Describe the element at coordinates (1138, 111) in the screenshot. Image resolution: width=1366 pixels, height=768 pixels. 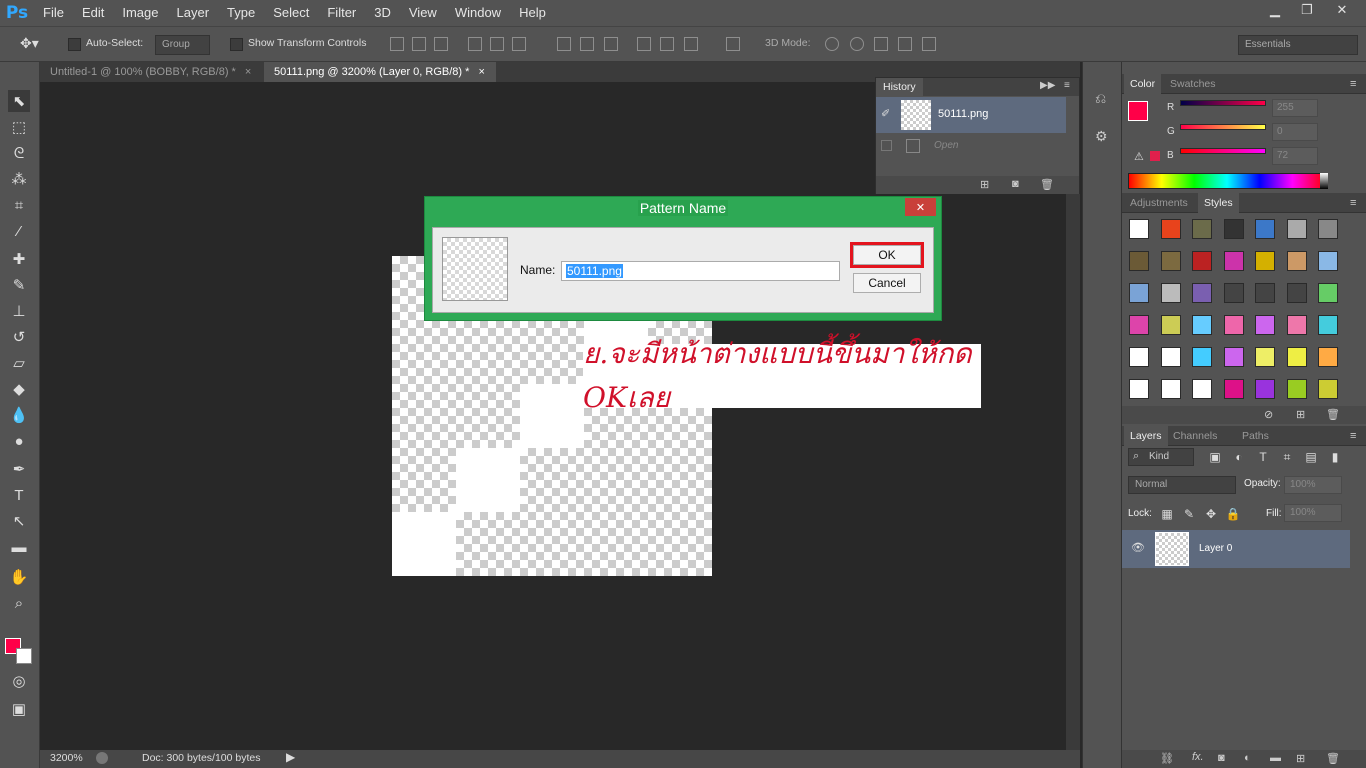
I see `color-fg-swatch` at that location.